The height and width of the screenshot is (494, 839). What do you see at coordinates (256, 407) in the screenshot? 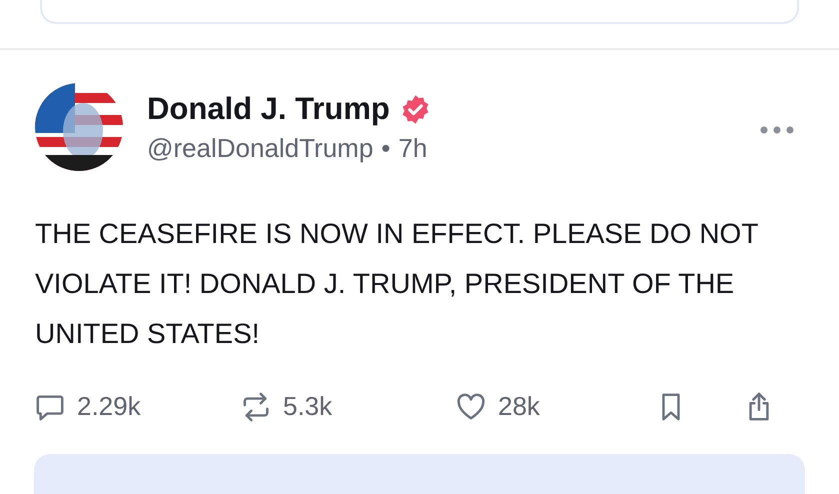
I see `repost-icon` at bounding box center [256, 407].